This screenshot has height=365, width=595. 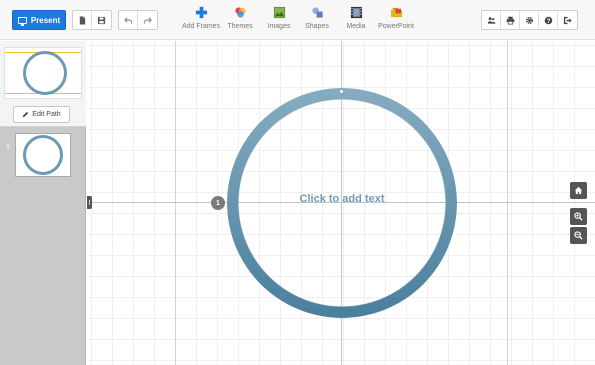 I want to click on new-document-button, so click(x=82, y=20).